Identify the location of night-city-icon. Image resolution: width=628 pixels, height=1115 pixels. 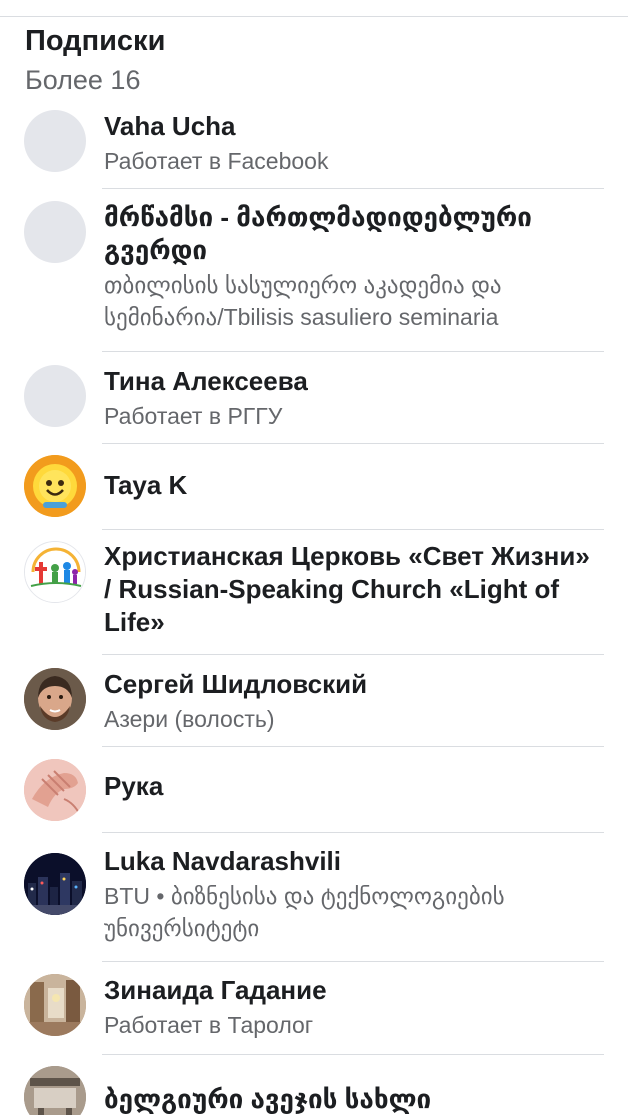
(55, 884).